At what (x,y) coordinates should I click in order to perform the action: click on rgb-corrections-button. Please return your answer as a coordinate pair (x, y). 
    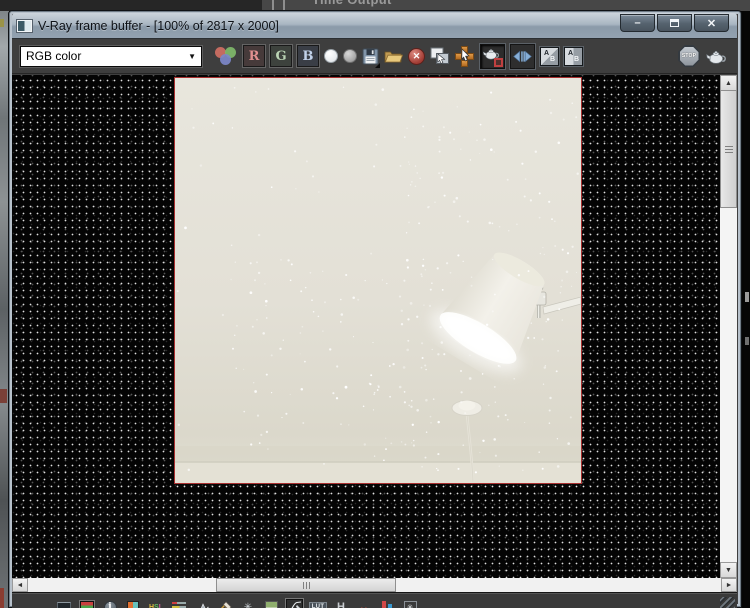
    Looking at the image, I should click on (87, 603).